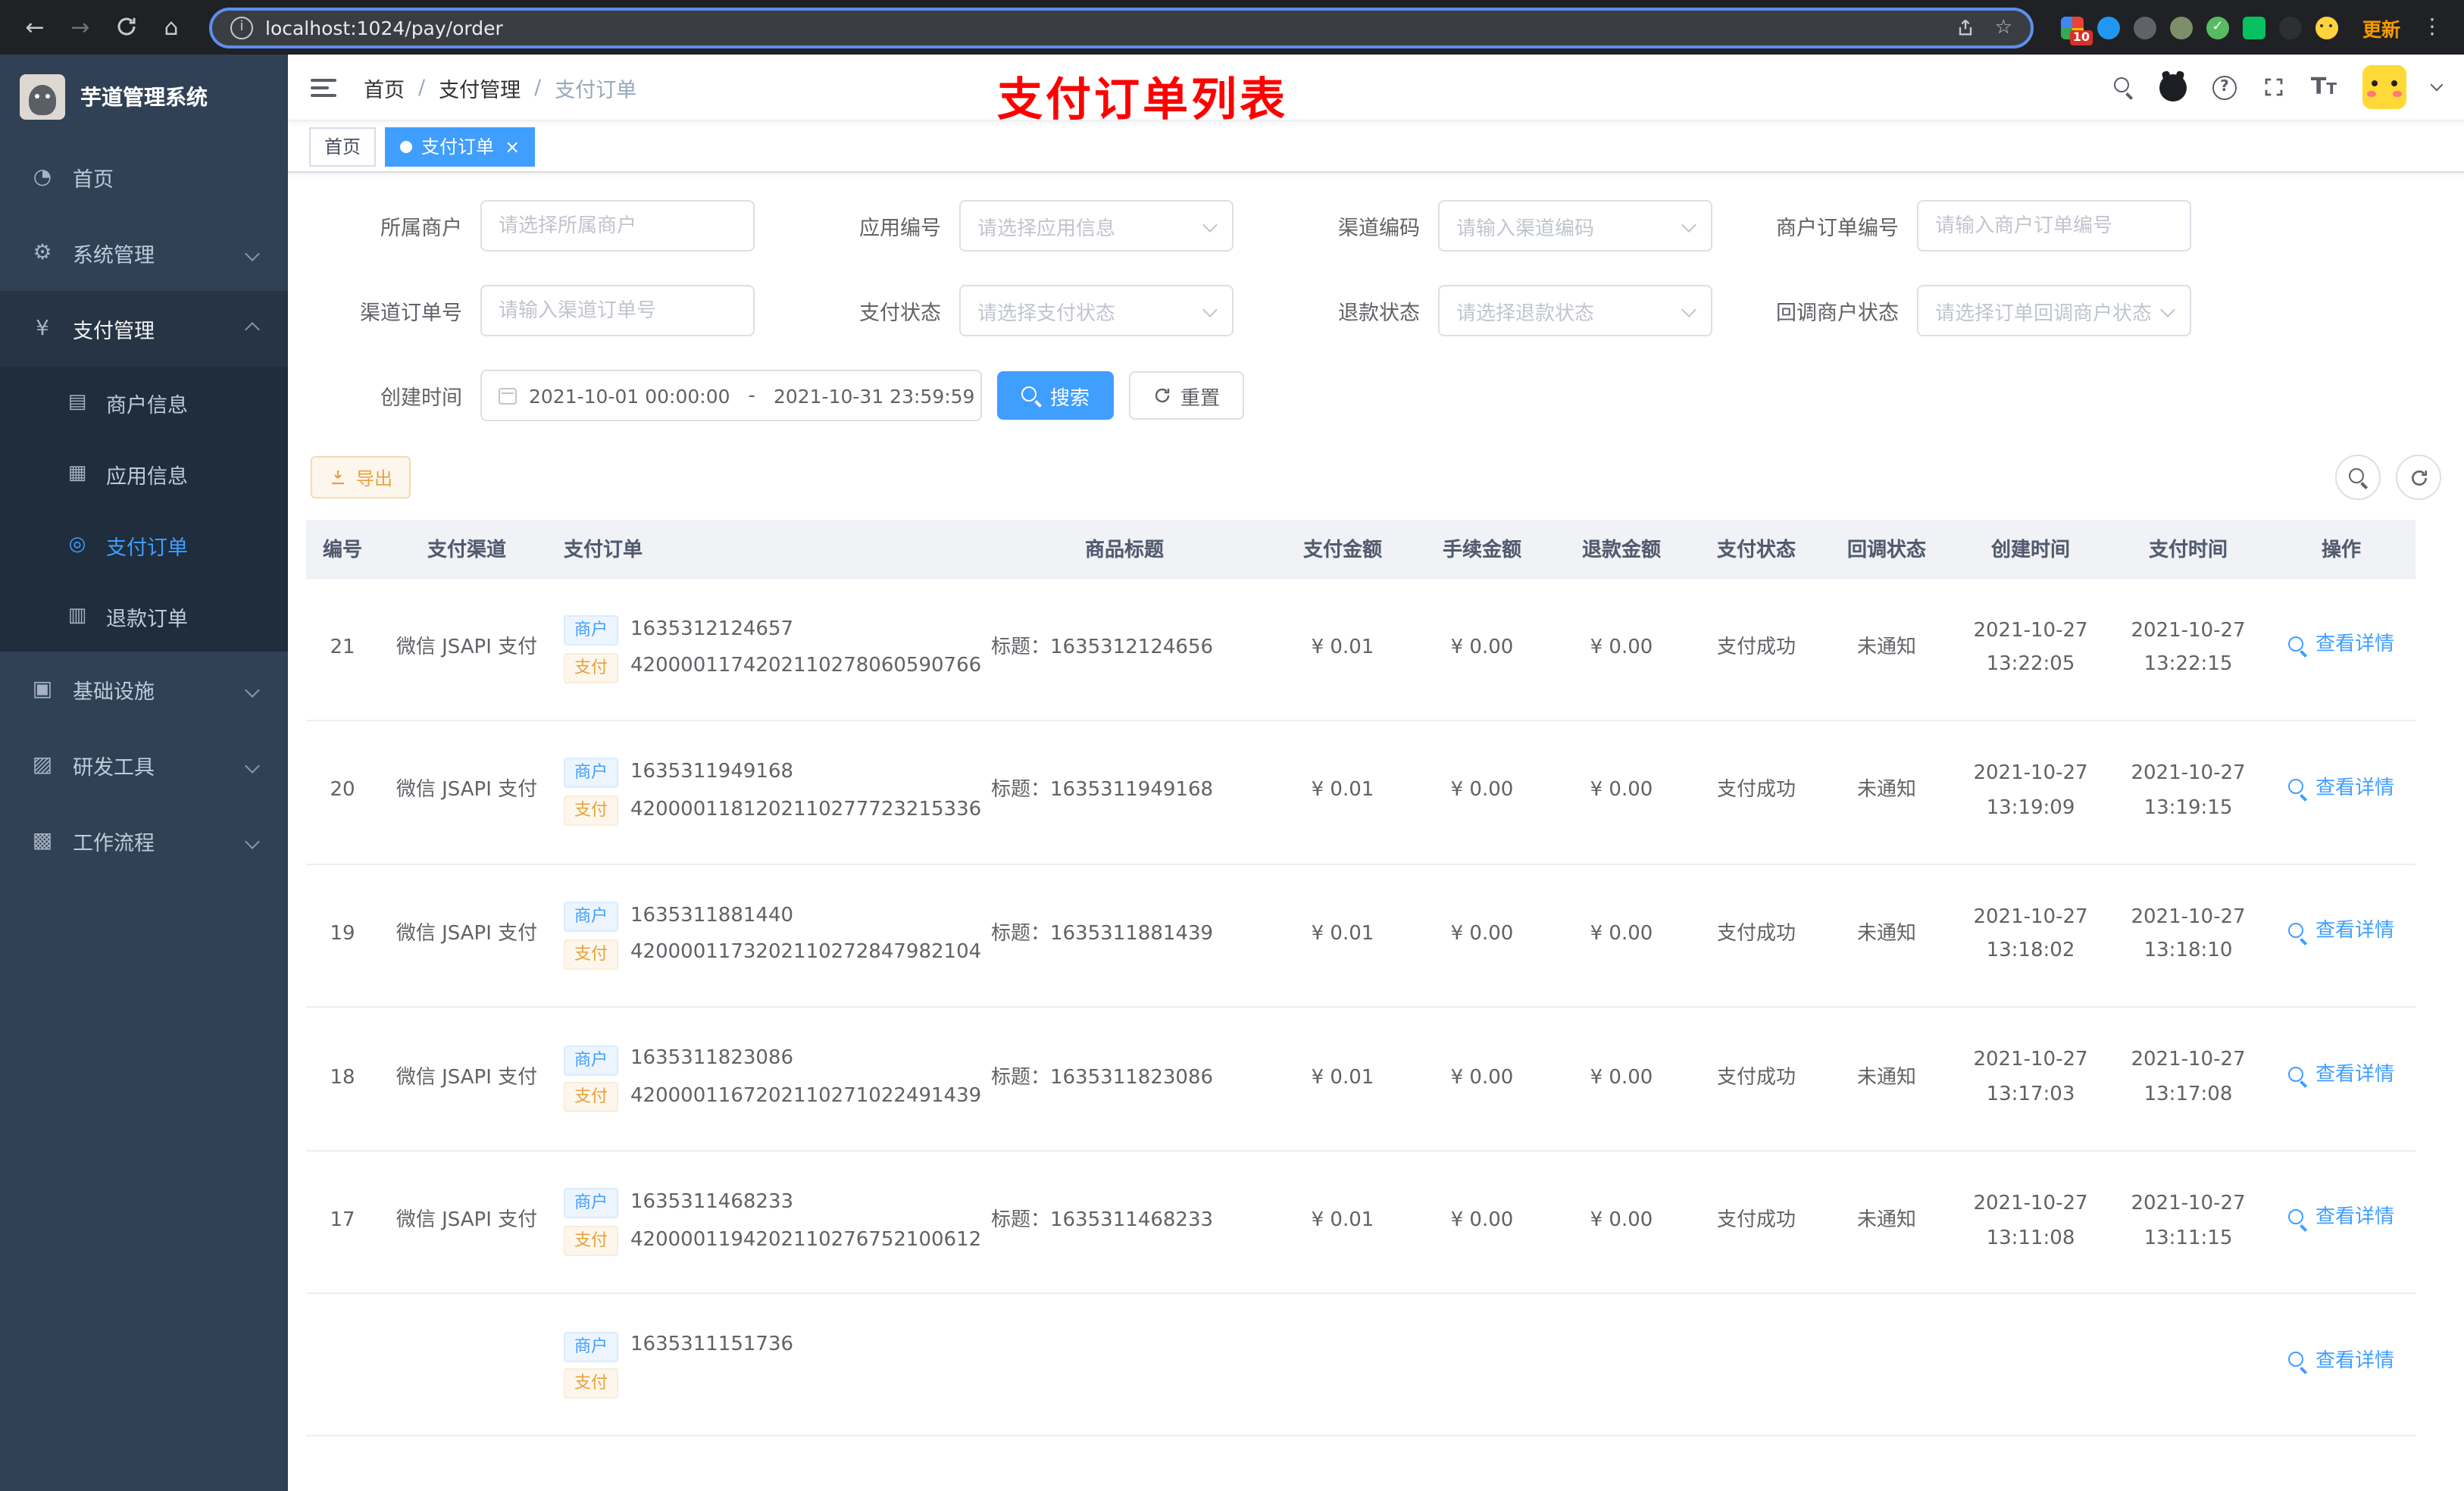 This screenshot has width=2464, height=1491. Describe the element at coordinates (2199, 30) in the screenshot. I see `extensions-area: 10 ✓` at that location.